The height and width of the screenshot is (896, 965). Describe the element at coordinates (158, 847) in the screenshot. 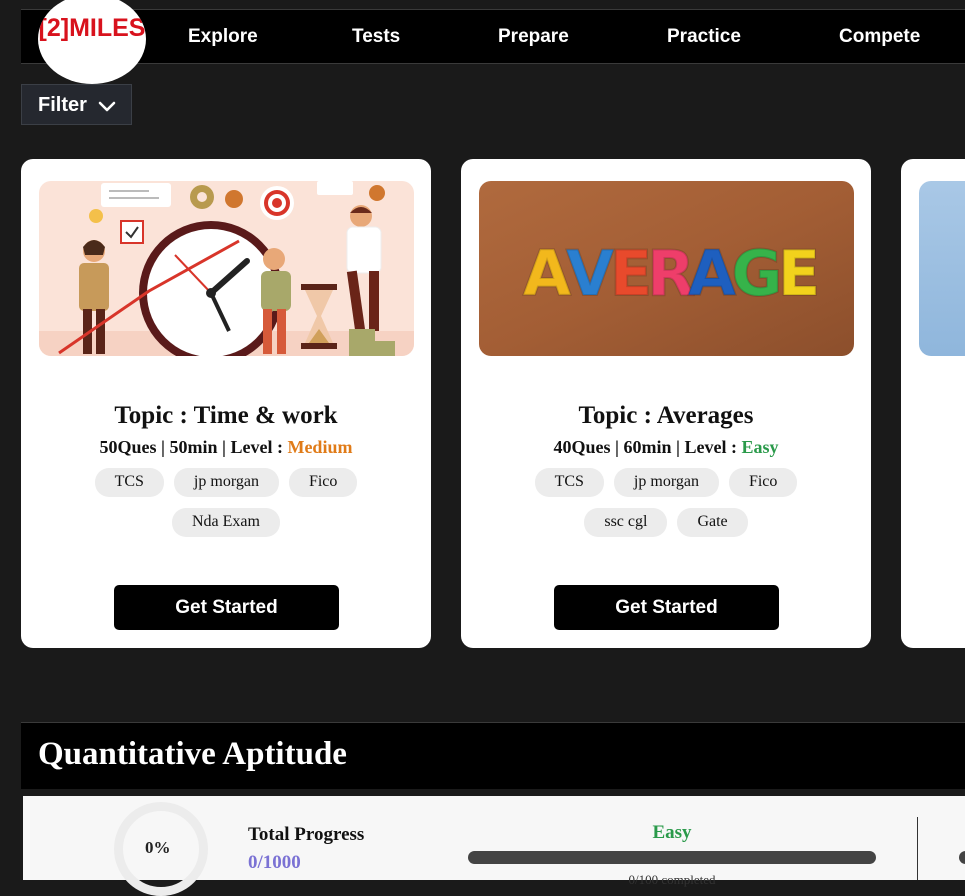

I see `progress-percent: 0%` at that location.